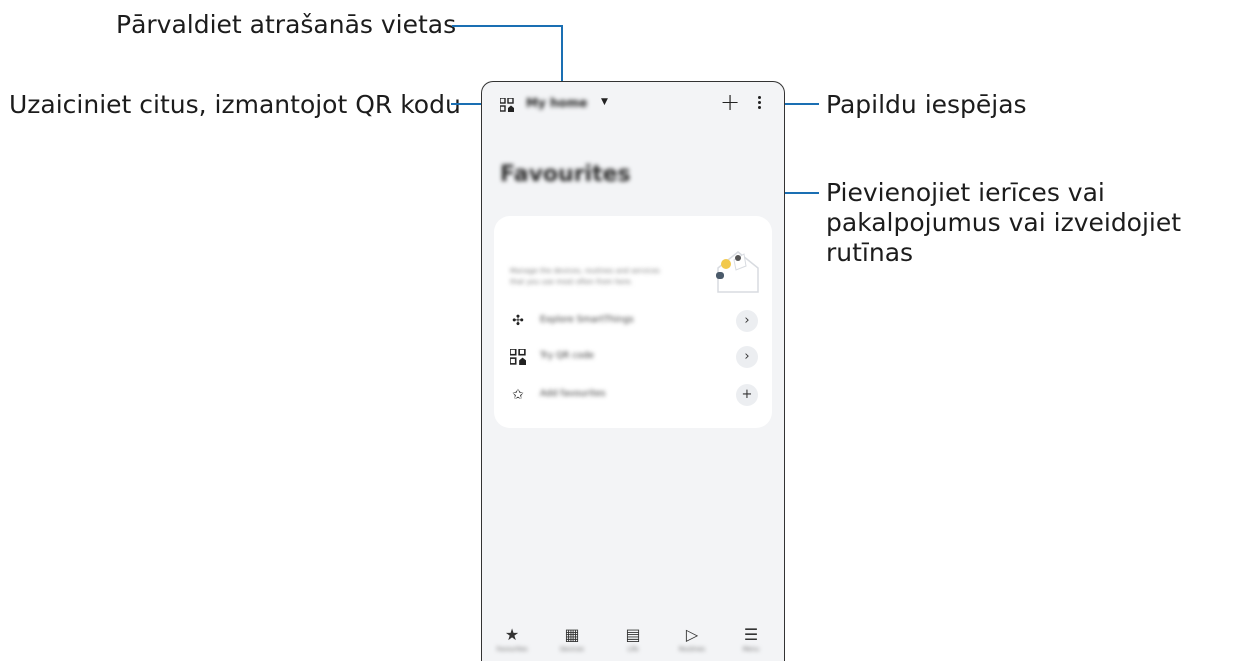 The image size is (1257, 661). What do you see at coordinates (751, 649) in the screenshot?
I see `nav-label: Menu` at bounding box center [751, 649].